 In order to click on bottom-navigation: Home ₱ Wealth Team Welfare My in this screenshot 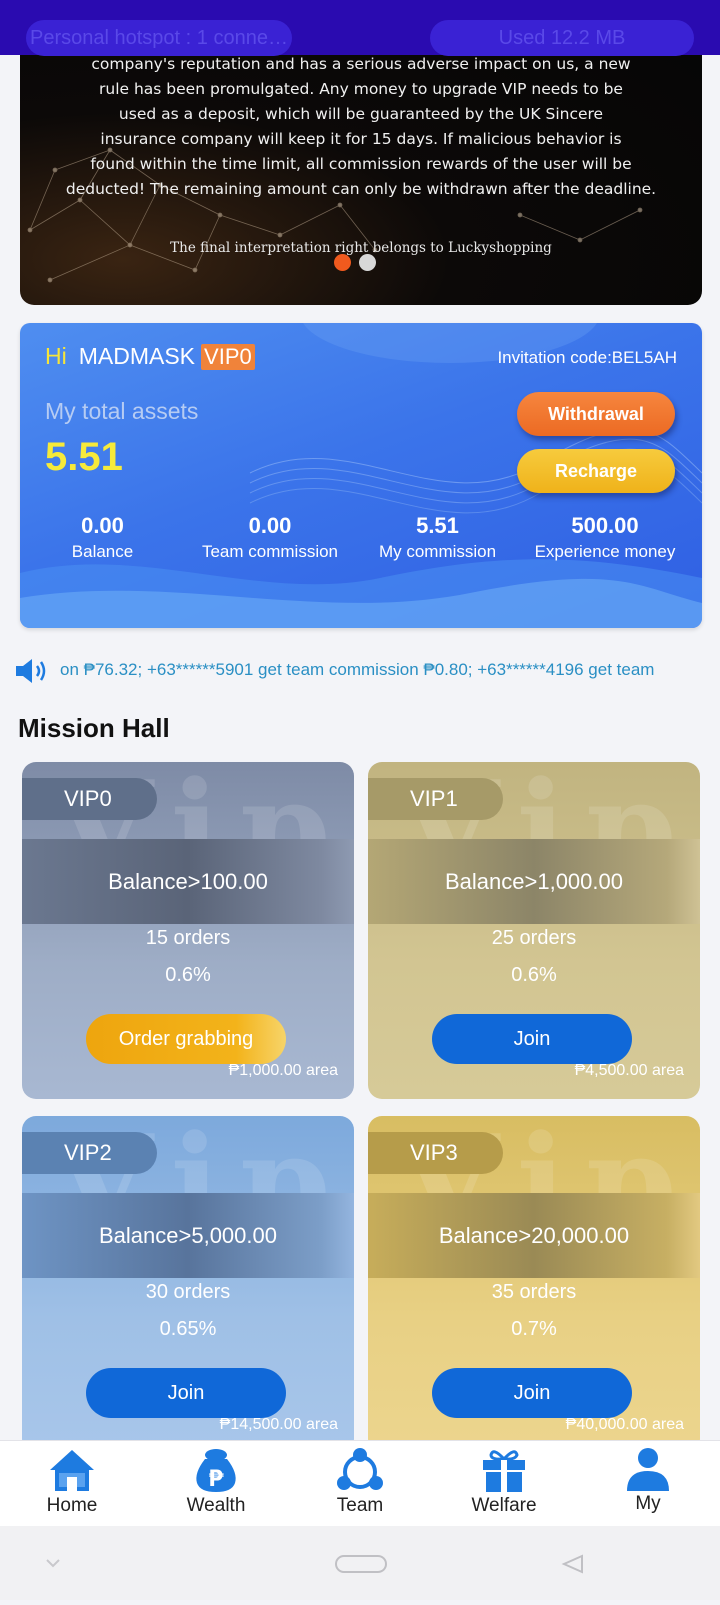, I will do `click(360, 1483)`.